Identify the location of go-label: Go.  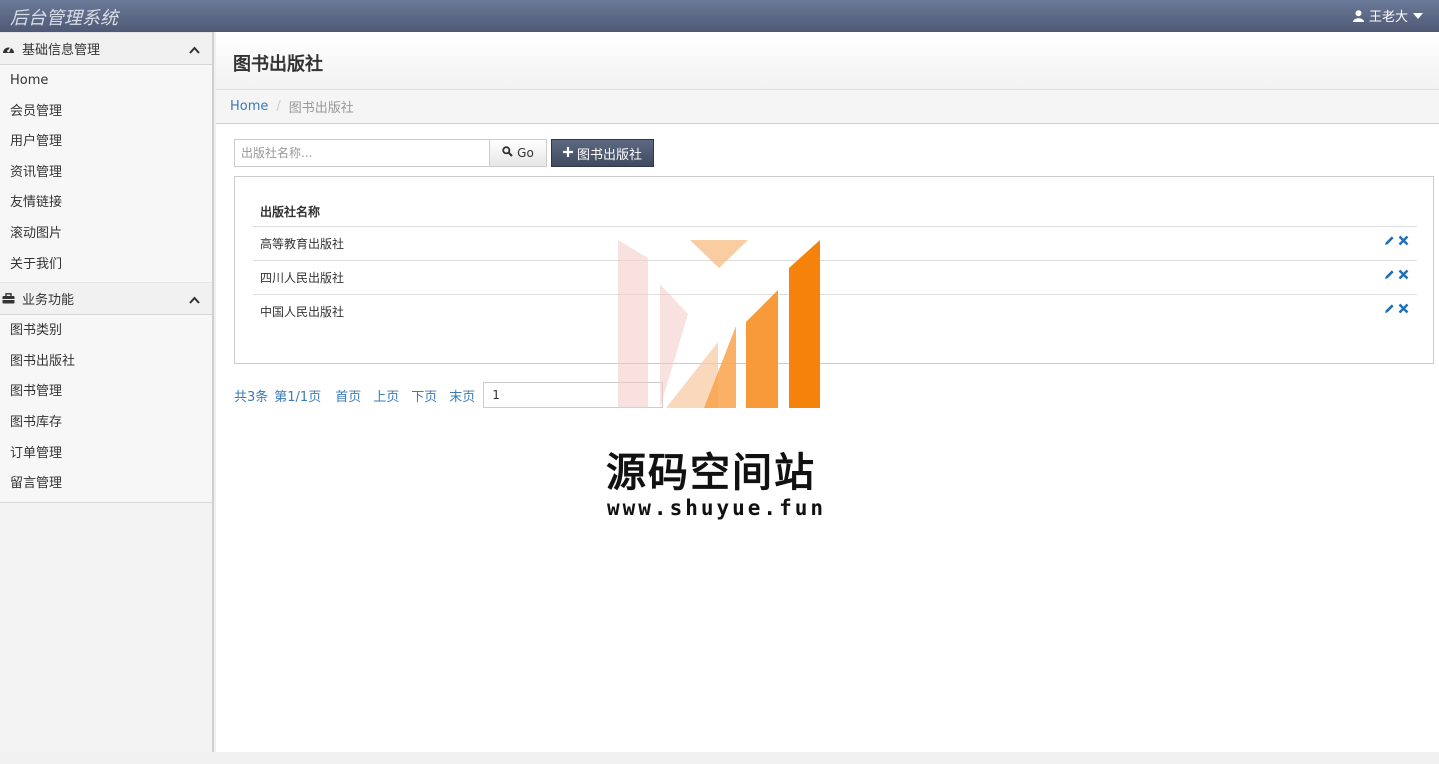
(525, 153).